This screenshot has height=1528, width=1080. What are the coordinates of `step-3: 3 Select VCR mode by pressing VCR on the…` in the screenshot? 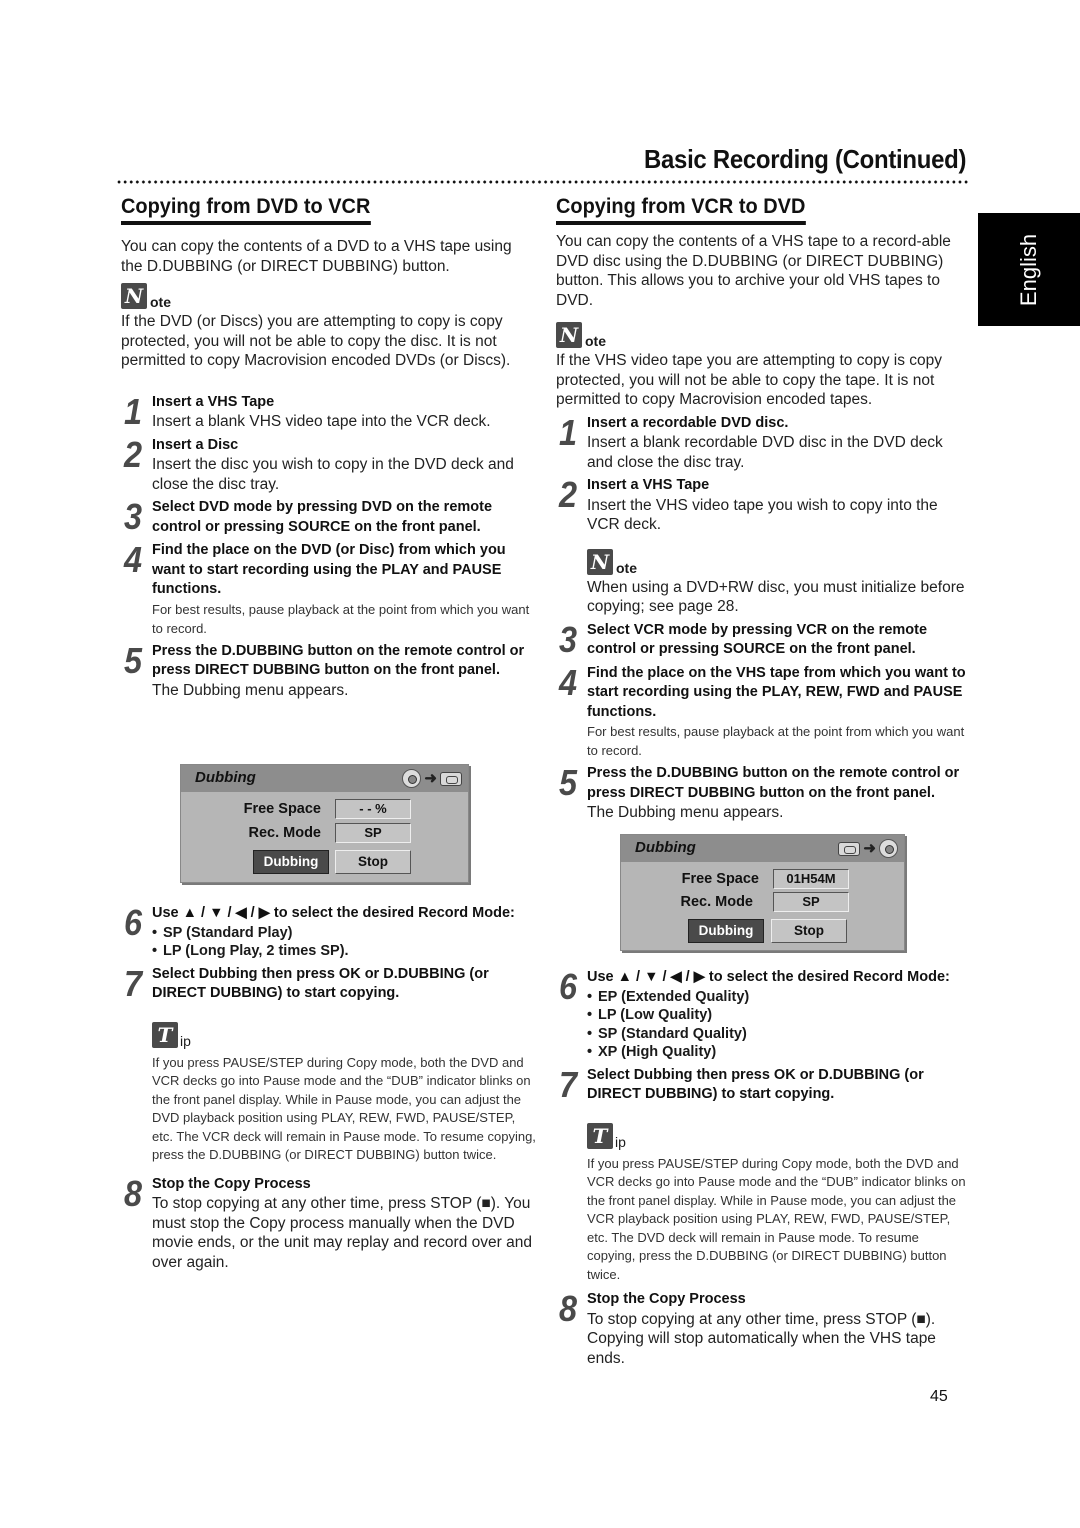 It's located at (761, 640).